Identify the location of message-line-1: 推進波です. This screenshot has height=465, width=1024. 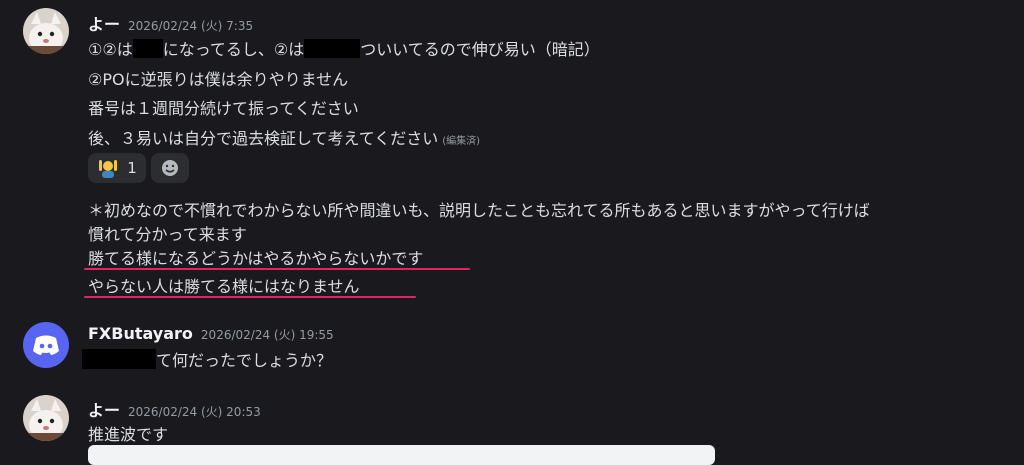
(128, 434).